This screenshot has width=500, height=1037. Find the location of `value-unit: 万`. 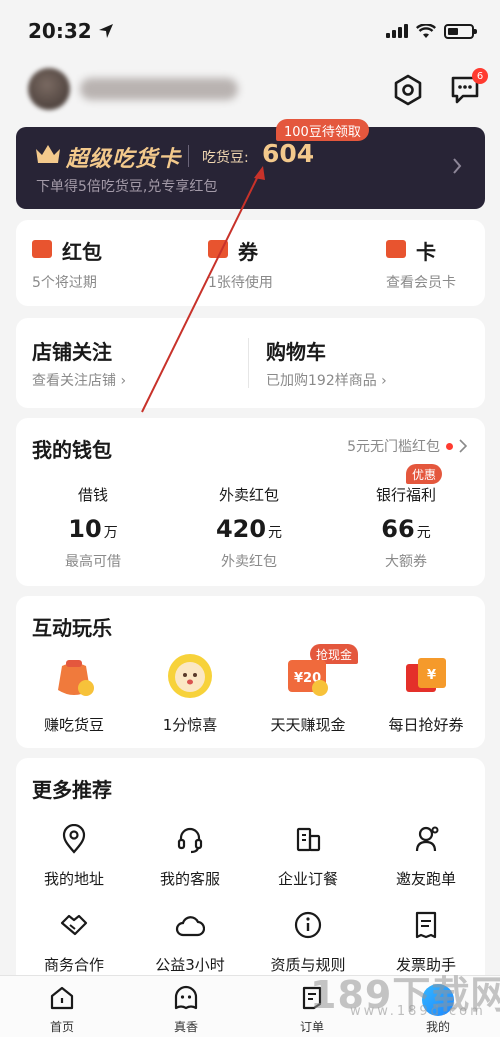

value-unit: 万 is located at coordinates (110, 533).